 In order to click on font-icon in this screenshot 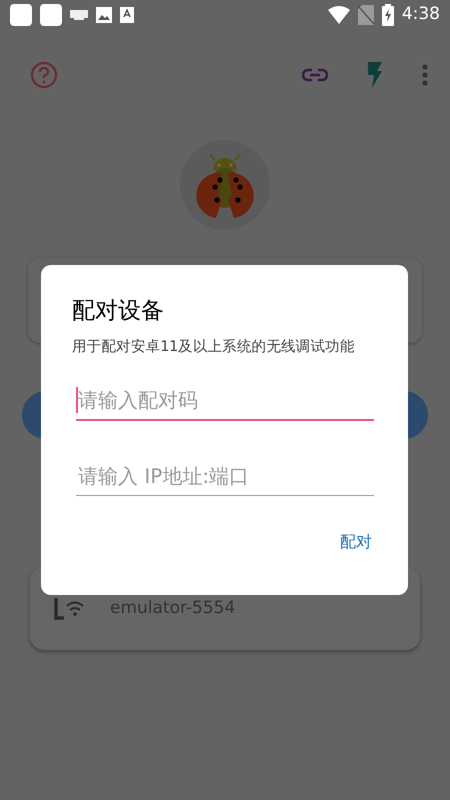, I will do `click(127, 15)`.